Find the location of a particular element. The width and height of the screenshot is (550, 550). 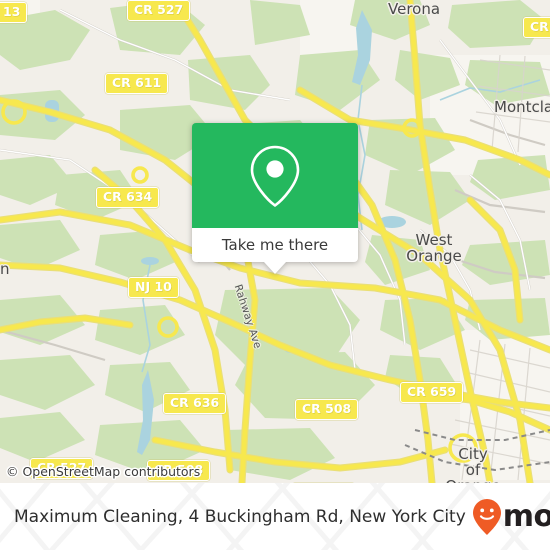

road-shield-cr-636: CR 636 is located at coordinates (195, 403).